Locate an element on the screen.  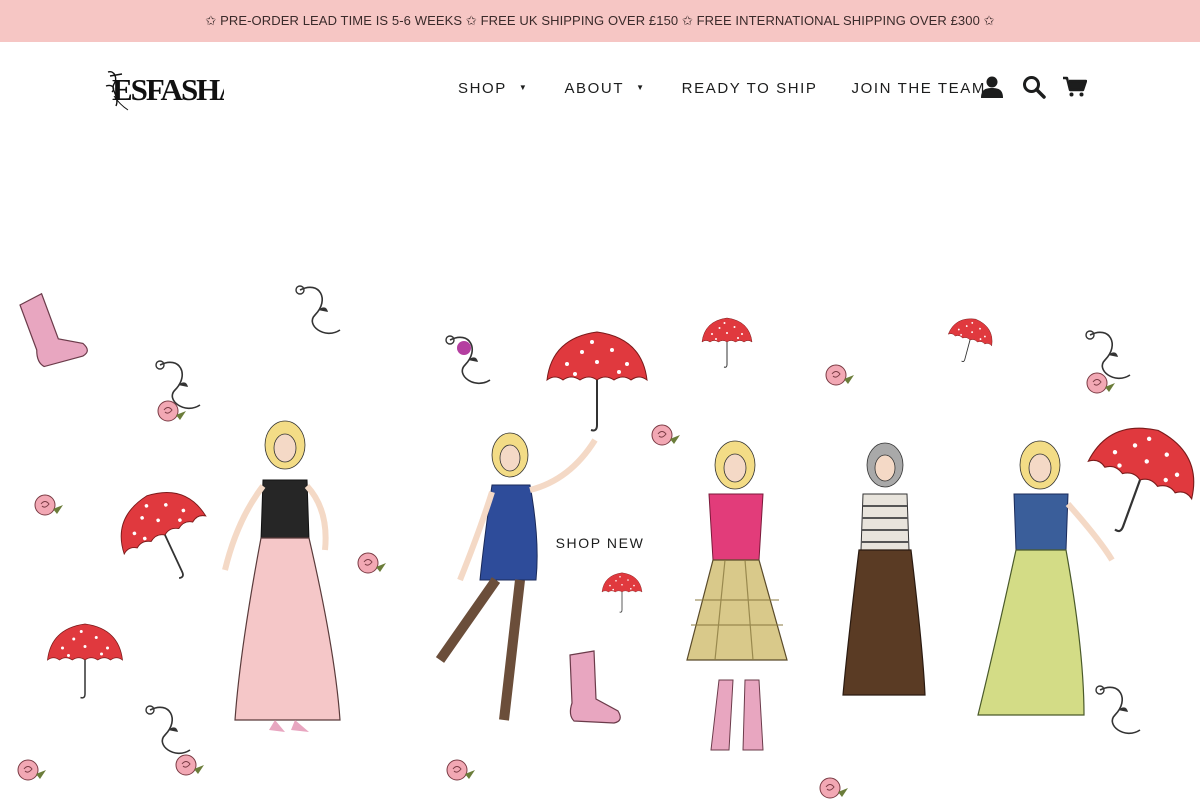
nav-ready-to-ship-label: READY TO SHIP is located at coordinates (749, 88).